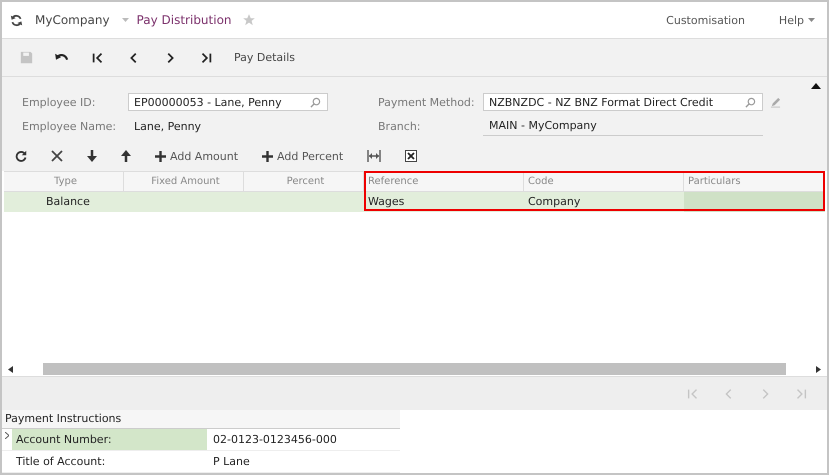 The image size is (829, 475). What do you see at coordinates (623, 126) in the screenshot?
I see `branch-value: MAIN - MyCompany` at bounding box center [623, 126].